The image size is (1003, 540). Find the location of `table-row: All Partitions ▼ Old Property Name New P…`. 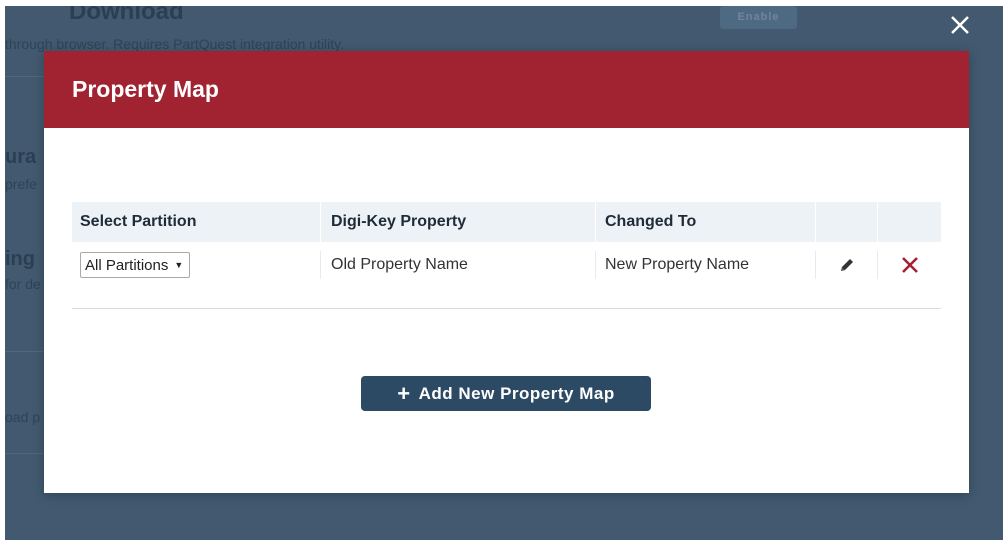

table-row: All Partitions ▼ Old Property Name New P… is located at coordinates (506, 265).